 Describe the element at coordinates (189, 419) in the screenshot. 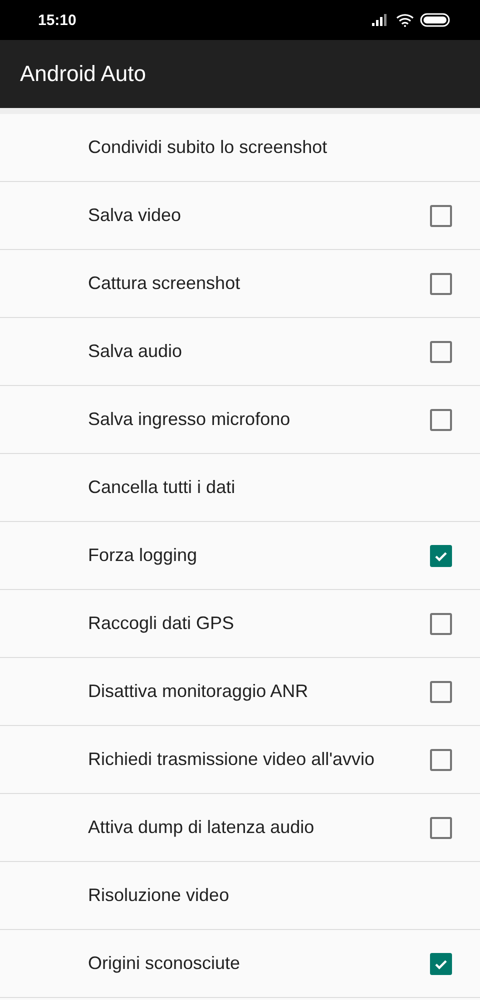

I see `setting-label: Salva ingresso microfono` at that location.